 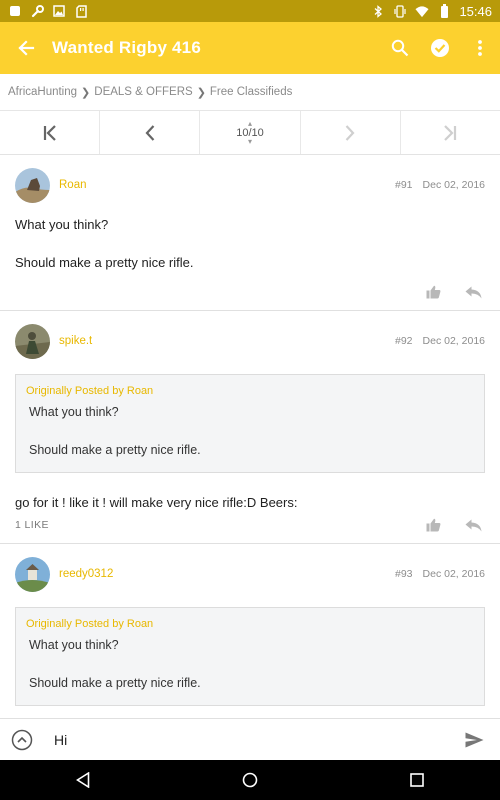 I want to click on circle-home-icon, so click(x=250, y=780).